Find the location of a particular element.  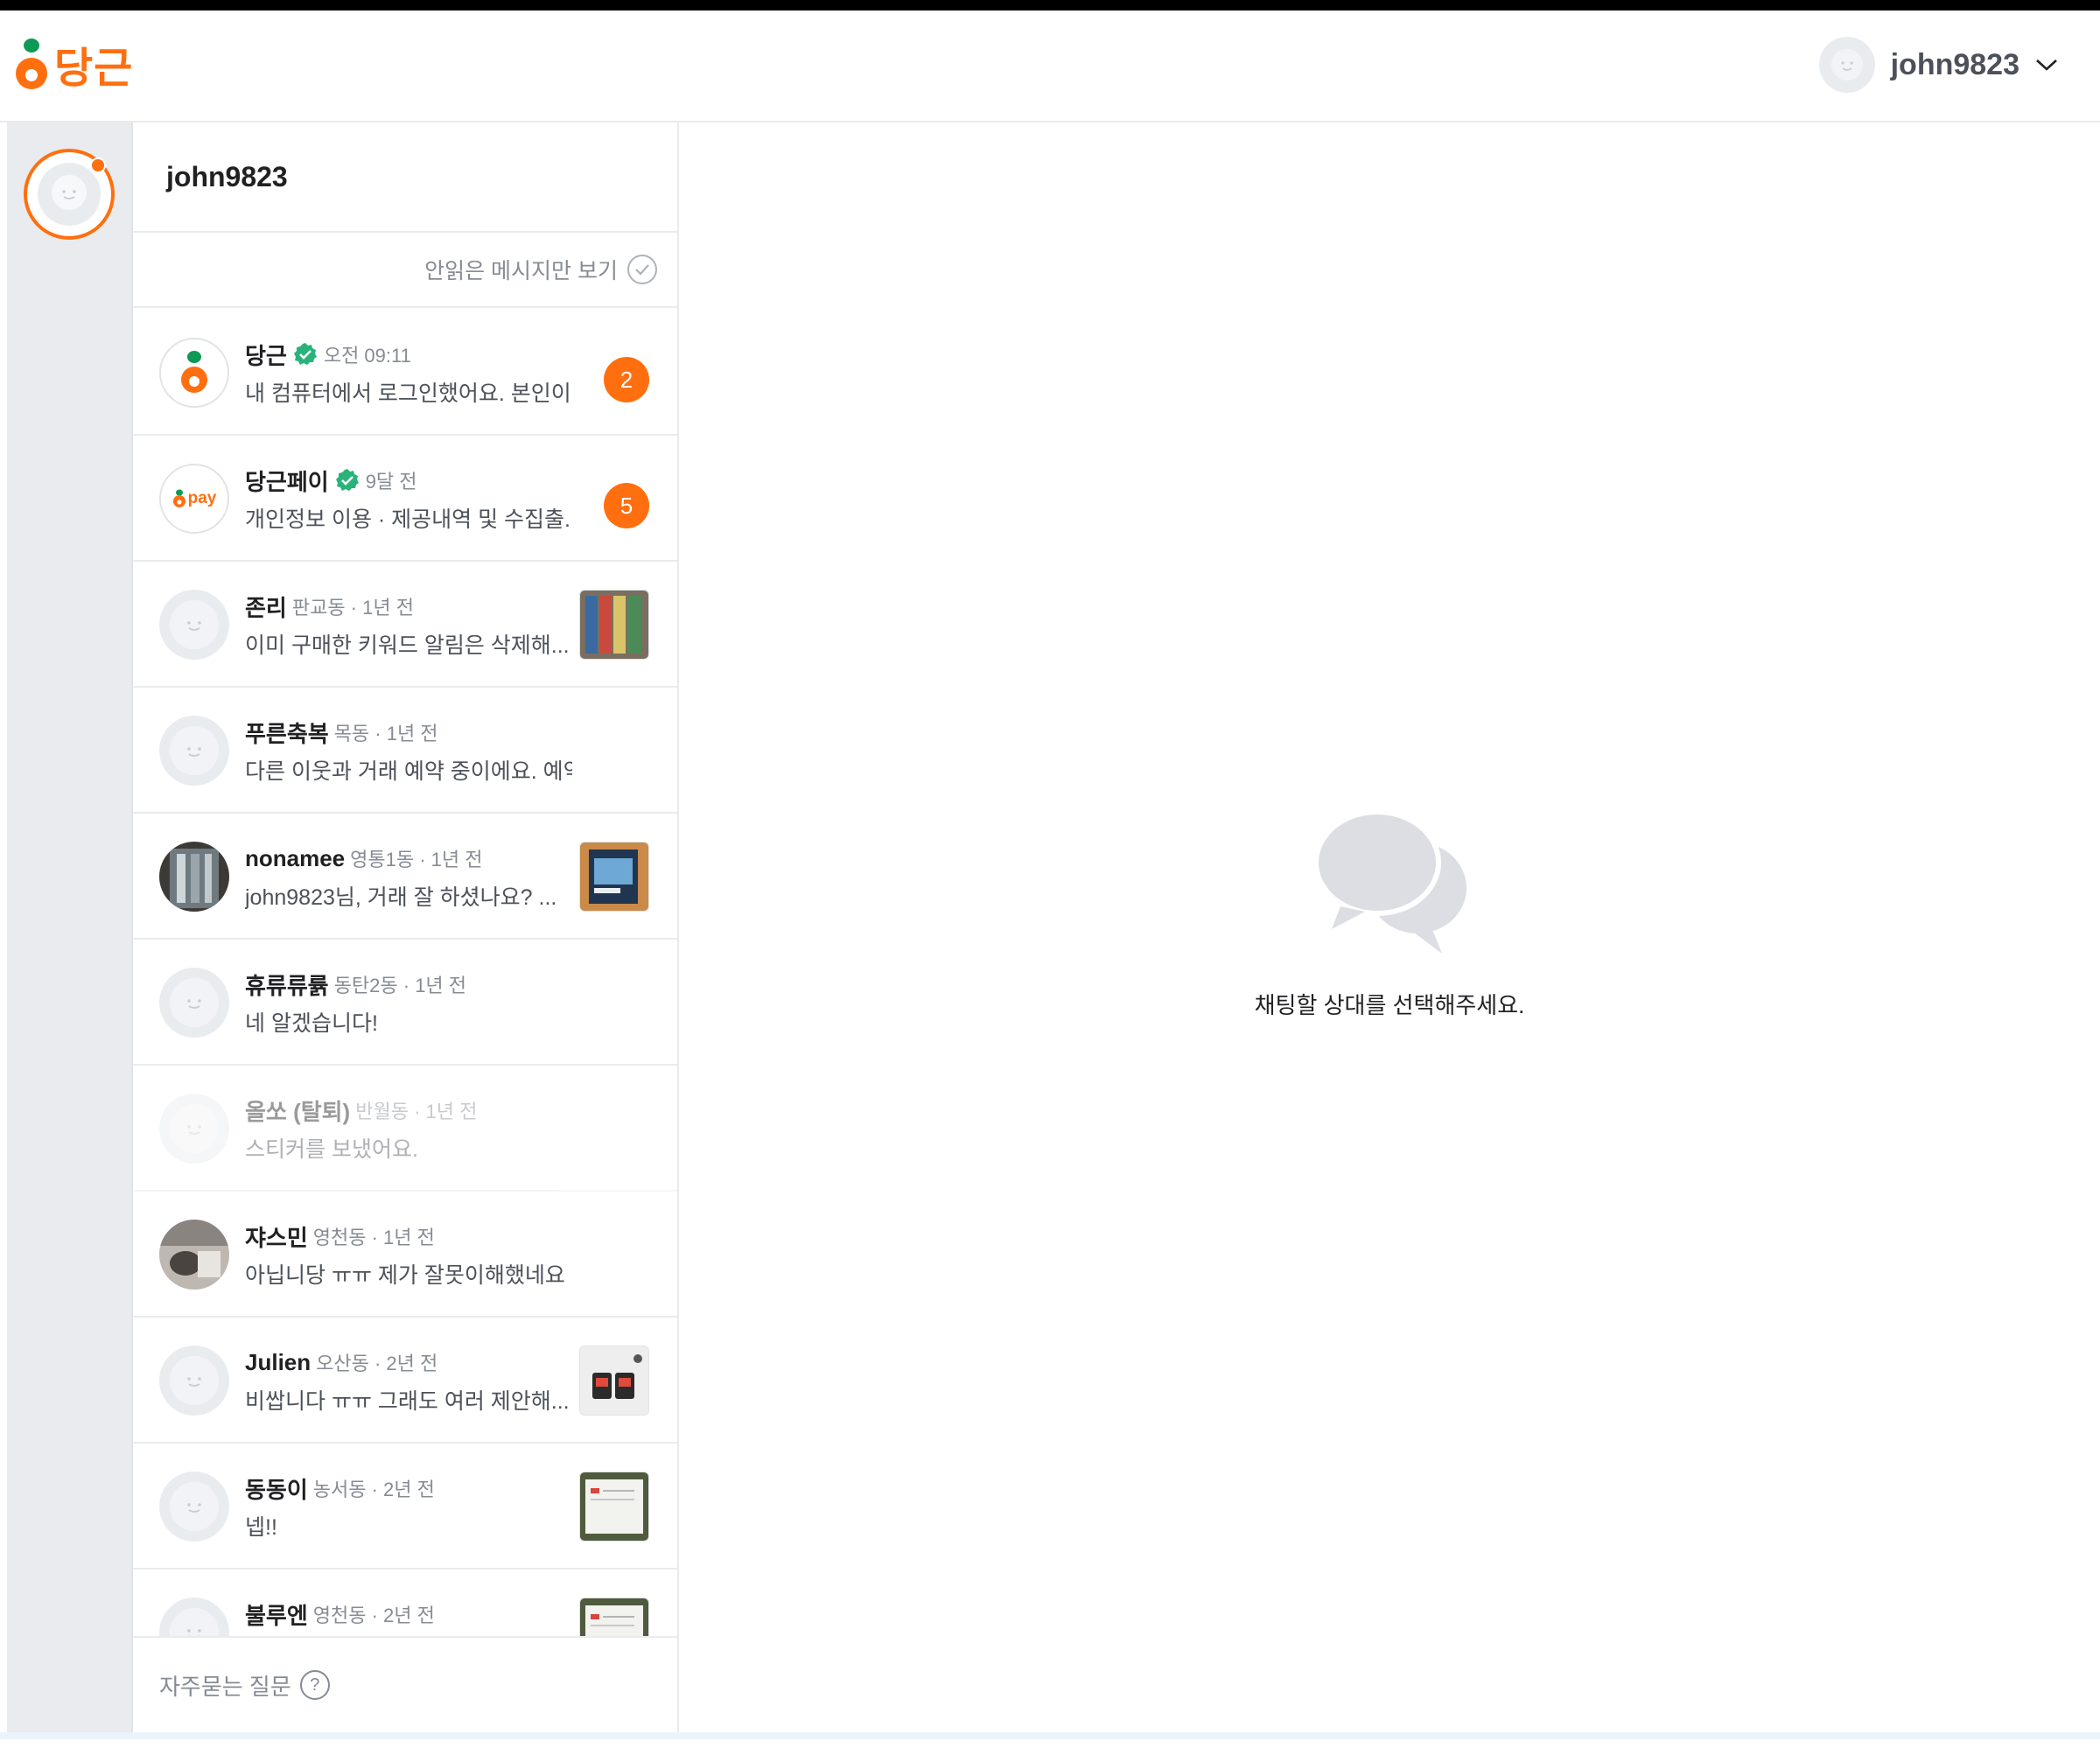

chat-name: 쟈스민 is located at coordinates (276, 1237).